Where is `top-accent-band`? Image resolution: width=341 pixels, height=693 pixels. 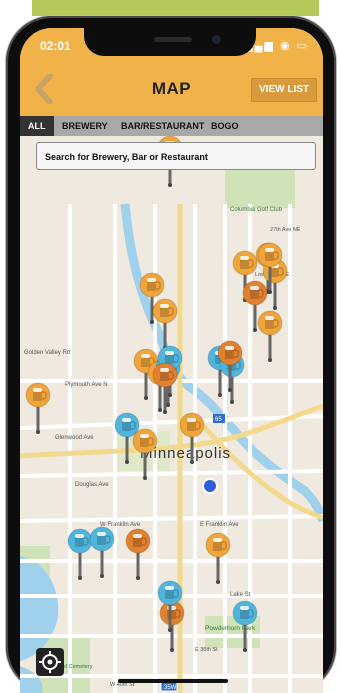
top-accent-band is located at coordinates (175, 8).